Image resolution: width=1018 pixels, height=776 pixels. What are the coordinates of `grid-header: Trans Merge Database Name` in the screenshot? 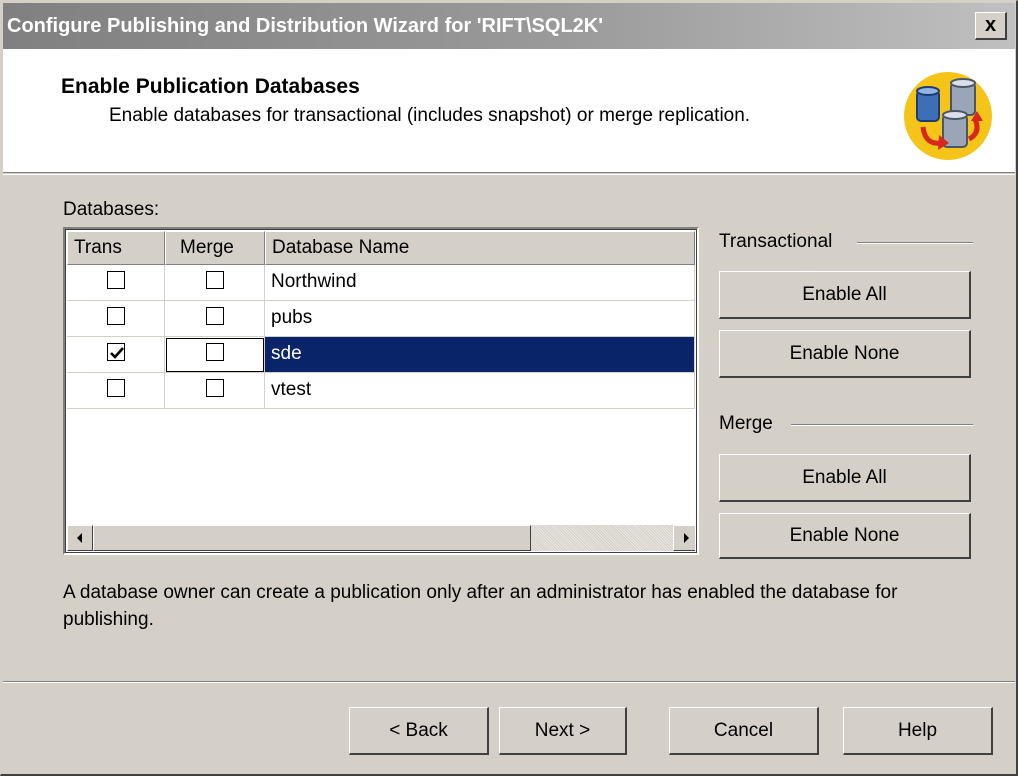 It's located at (381, 248).